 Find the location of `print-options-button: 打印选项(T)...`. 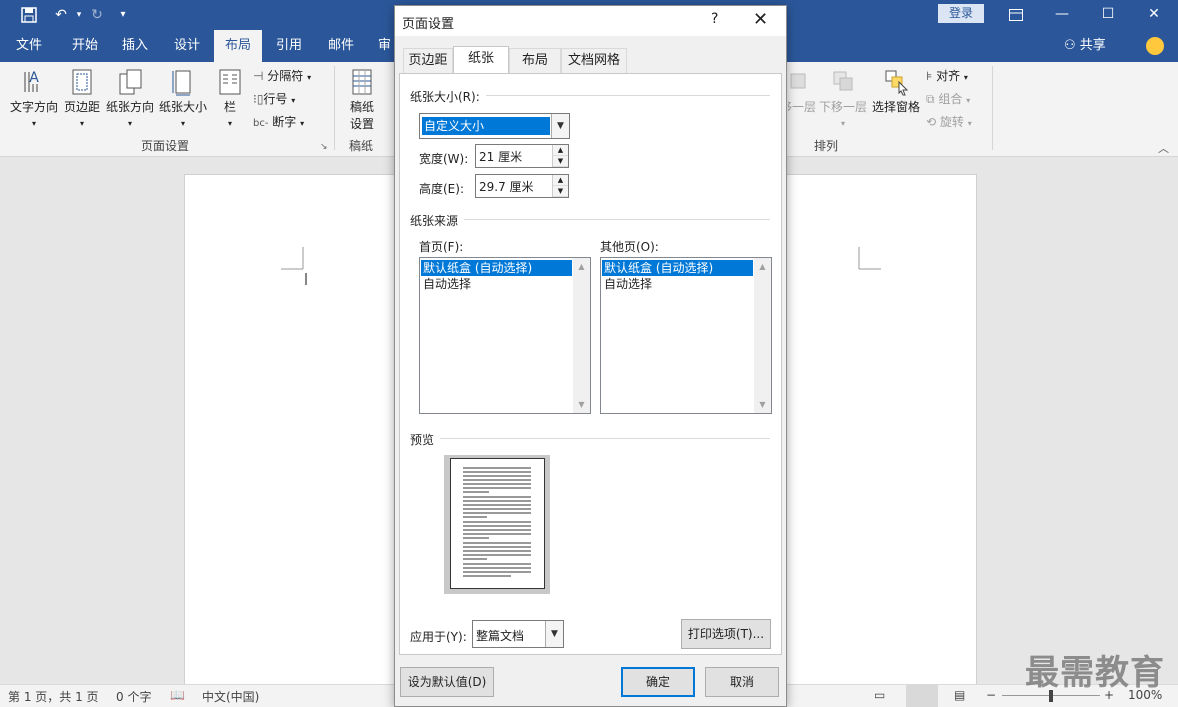

print-options-button: 打印选项(T)... is located at coordinates (726, 634).